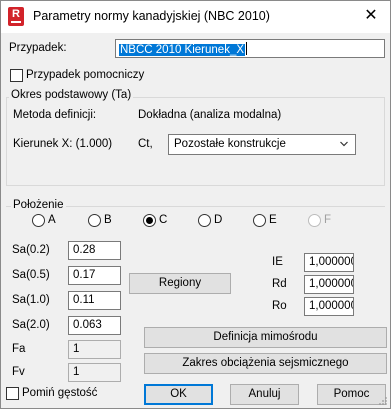 Image resolution: width=391 pixels, height=409 pixels. I want to click on cancel-button: Anuluj, so click(264, 394).